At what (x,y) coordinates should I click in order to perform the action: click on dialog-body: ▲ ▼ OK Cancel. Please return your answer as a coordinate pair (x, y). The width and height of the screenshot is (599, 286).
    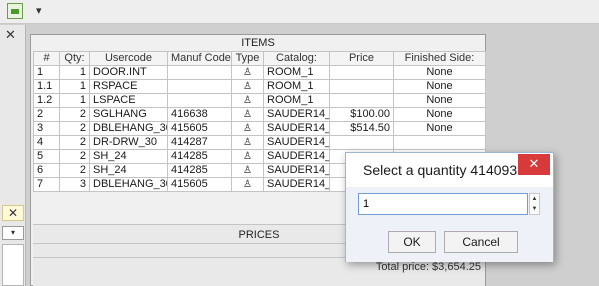
    Looking at the image, I should click on (449, 224).